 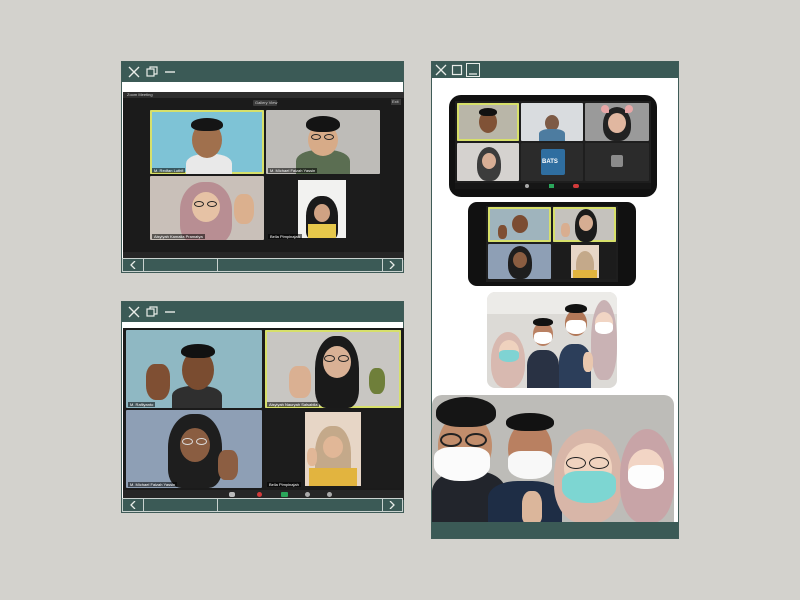 I want to click on participant-tile: Aisyiyah Nauryah Salsabila, so click(x=333, y=369).